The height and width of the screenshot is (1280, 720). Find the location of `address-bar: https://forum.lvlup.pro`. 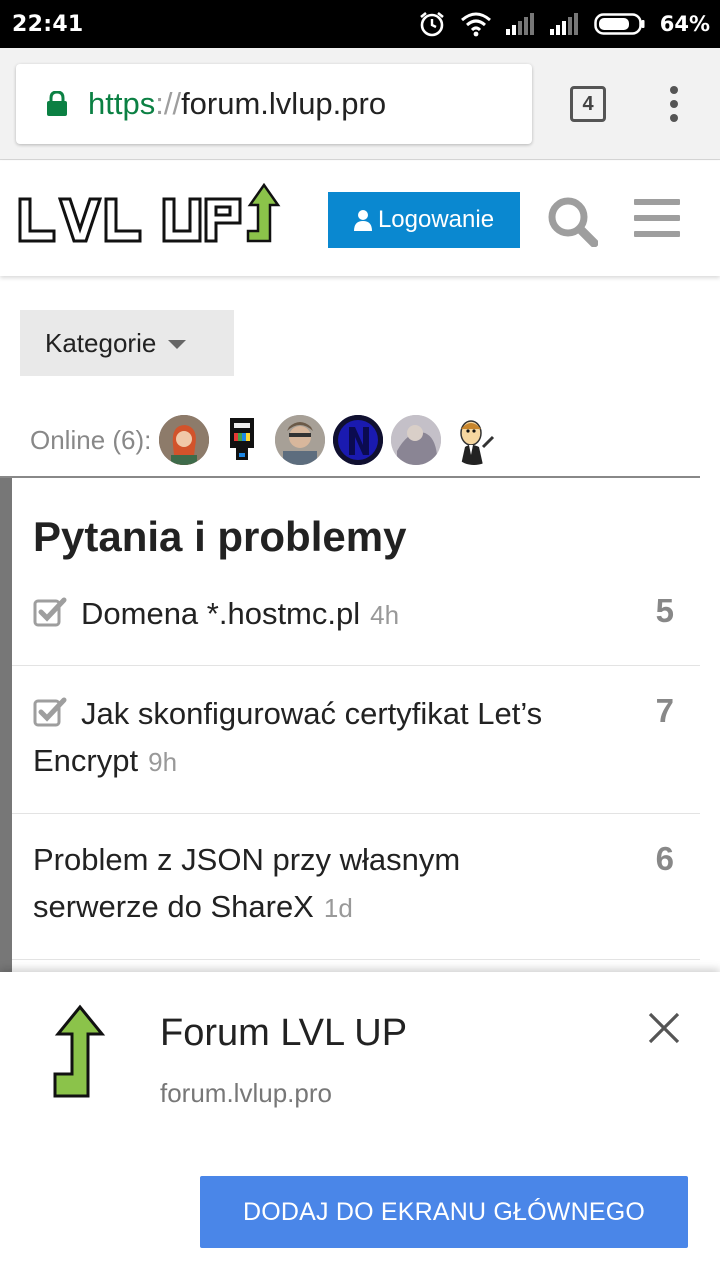

address-bar: https://forum.lvlup.pro is located at coordinates (274, 104).